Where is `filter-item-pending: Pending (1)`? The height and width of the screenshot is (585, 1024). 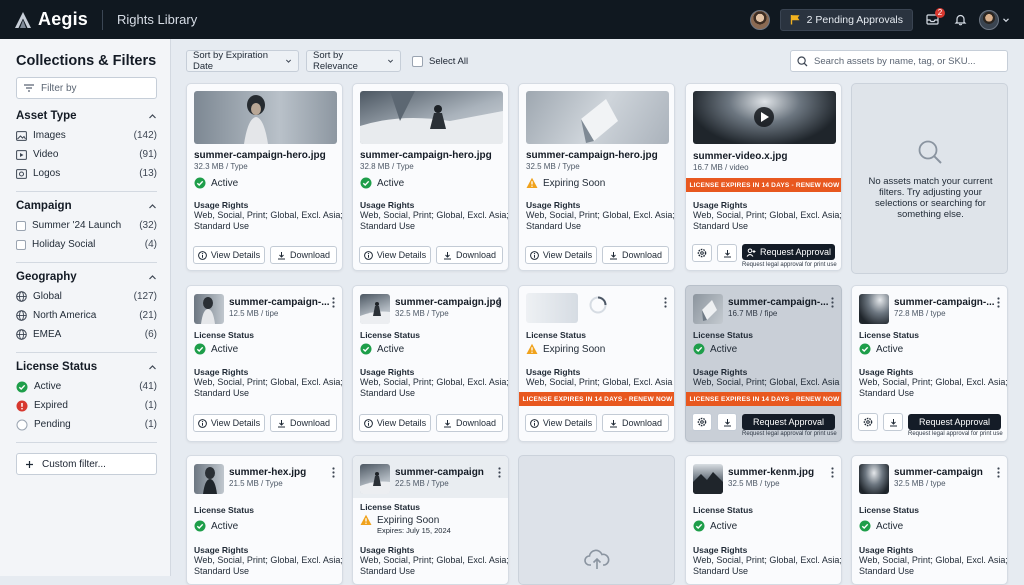
filter-item-pending: Pending (1) is located at coordinates (86, 424).